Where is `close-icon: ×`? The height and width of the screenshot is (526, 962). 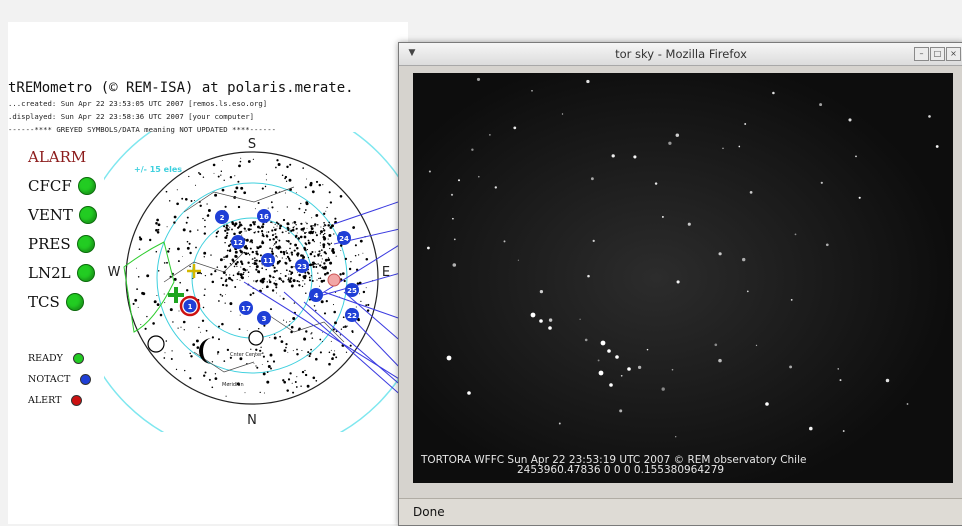 close-icon: × is located at coordinates (953, 54).